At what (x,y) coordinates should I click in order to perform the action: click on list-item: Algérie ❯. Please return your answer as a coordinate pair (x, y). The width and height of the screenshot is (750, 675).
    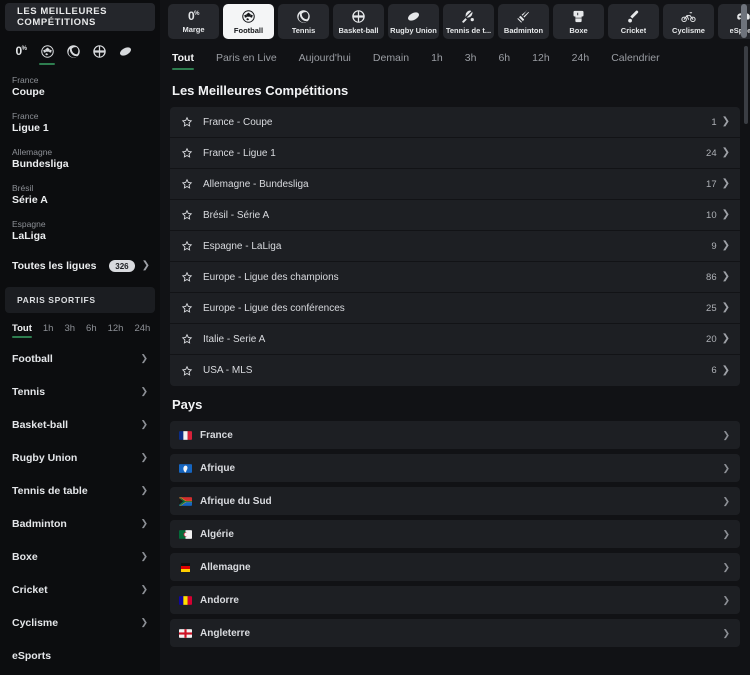
    Looking at the image, I should click on (455, 534).